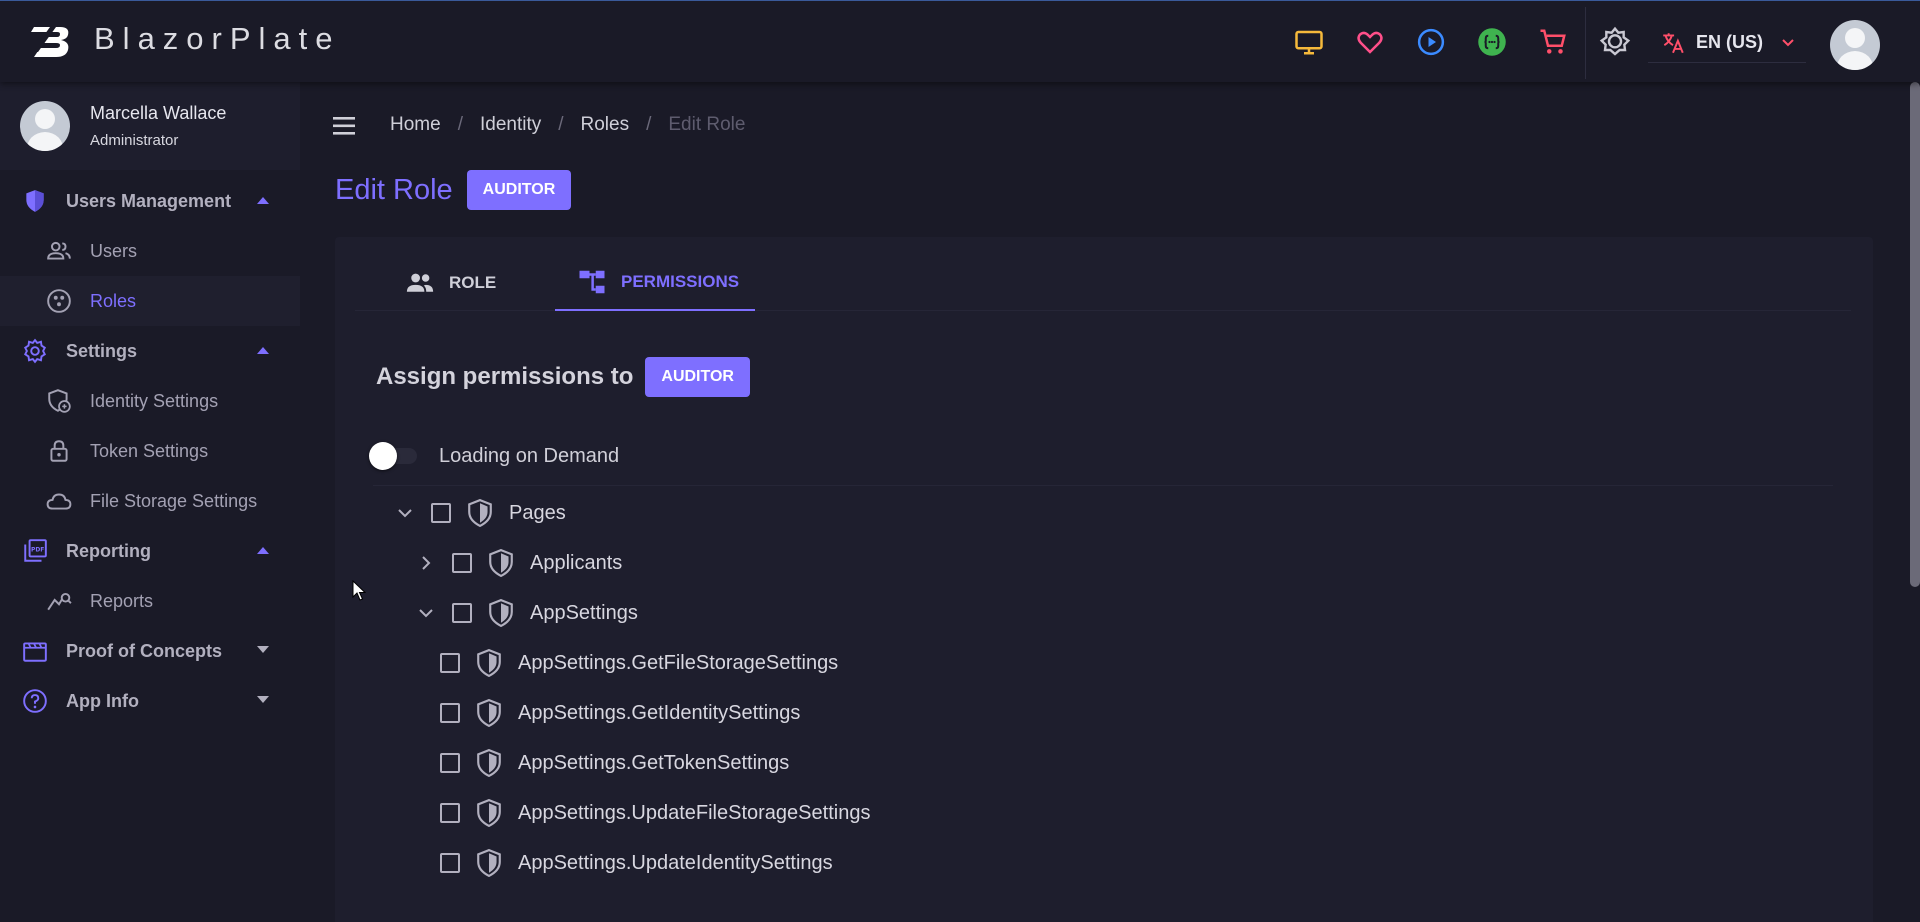 This screenshot has height=922, width=1920. What do you see at coordinates (494, 456) in the screenshot?
I see `loading-on-demand-switch: Loading on Demand` at bounding box center [494, 456].